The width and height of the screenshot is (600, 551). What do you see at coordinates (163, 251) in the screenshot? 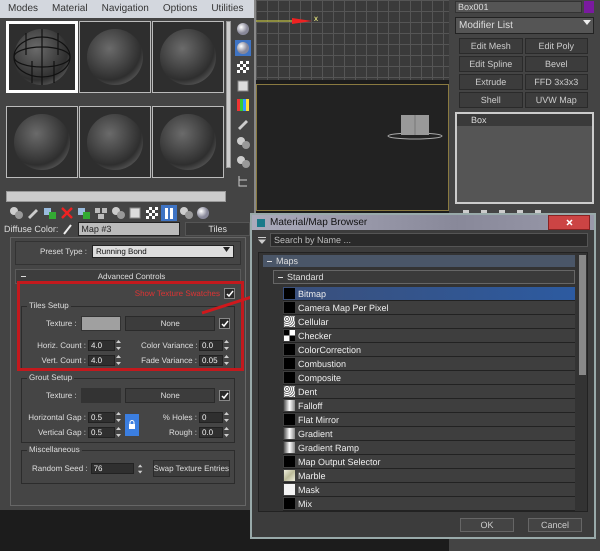
I see `preset-dropdown: Running Bond` at bounding box center [163, 251].